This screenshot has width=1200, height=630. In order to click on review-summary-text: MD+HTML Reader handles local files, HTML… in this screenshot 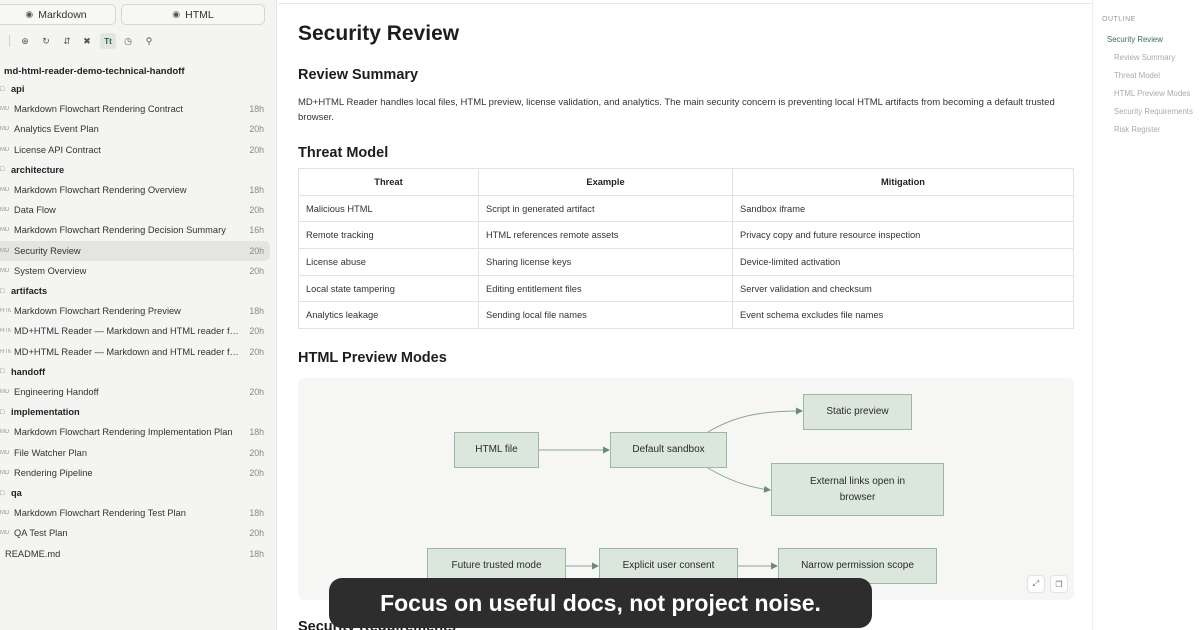, I will do `click(676, 110)`.